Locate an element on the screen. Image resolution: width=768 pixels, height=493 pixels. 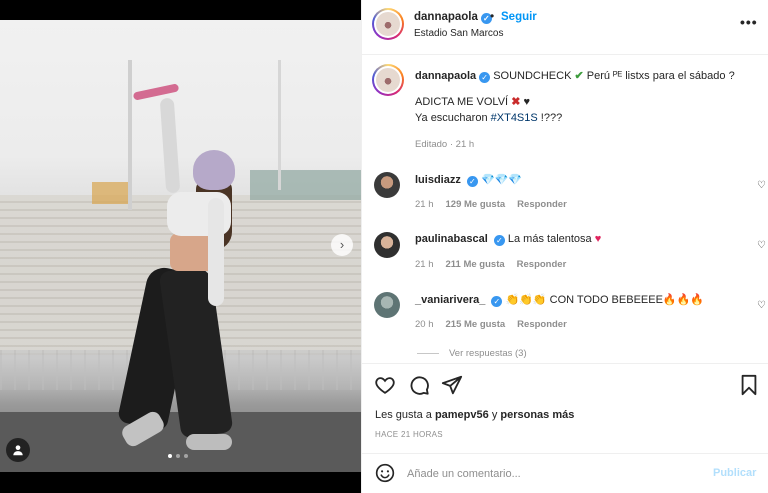
likes-prefix: Les gusta a is located at coordinates (403, 415).